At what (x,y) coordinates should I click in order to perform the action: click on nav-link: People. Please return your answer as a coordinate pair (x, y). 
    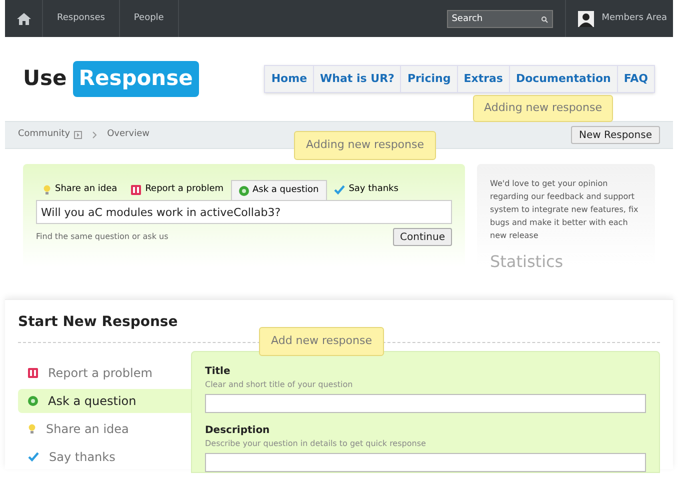
    Looking at the image, I should click on (149, 18).